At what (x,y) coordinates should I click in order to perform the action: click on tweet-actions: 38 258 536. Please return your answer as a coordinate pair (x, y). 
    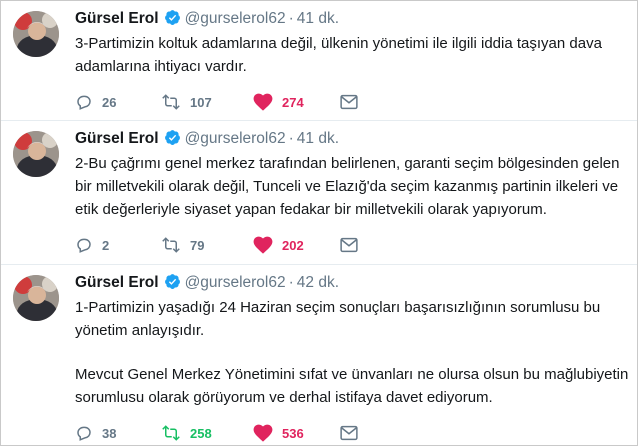
    Looking at the image, I should click on (225, 433).